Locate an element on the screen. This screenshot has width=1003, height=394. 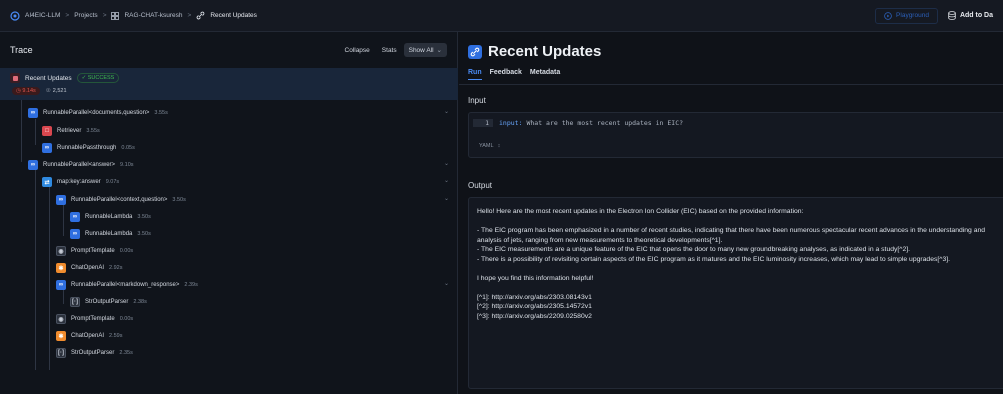
node-latency: 2.92s is located at coordinates (116, 268).